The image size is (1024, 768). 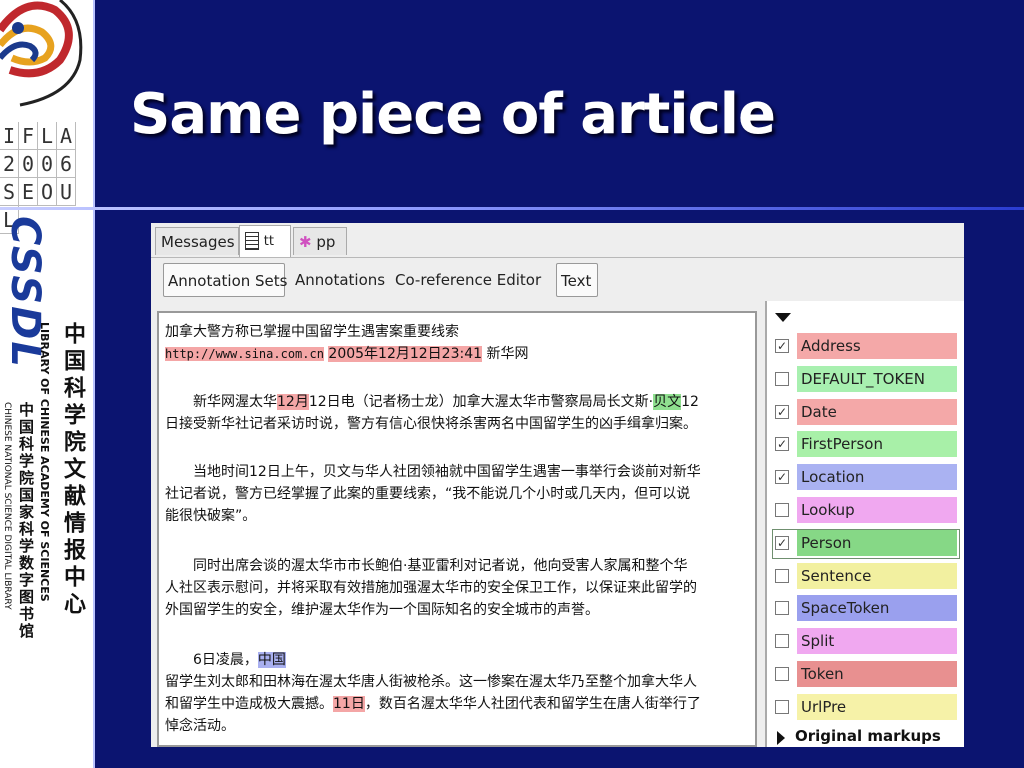 What do you see at coordinates (783, 317) in the screenshot?
I see `expand-triangle-icon` at bounding box center [783, 317].